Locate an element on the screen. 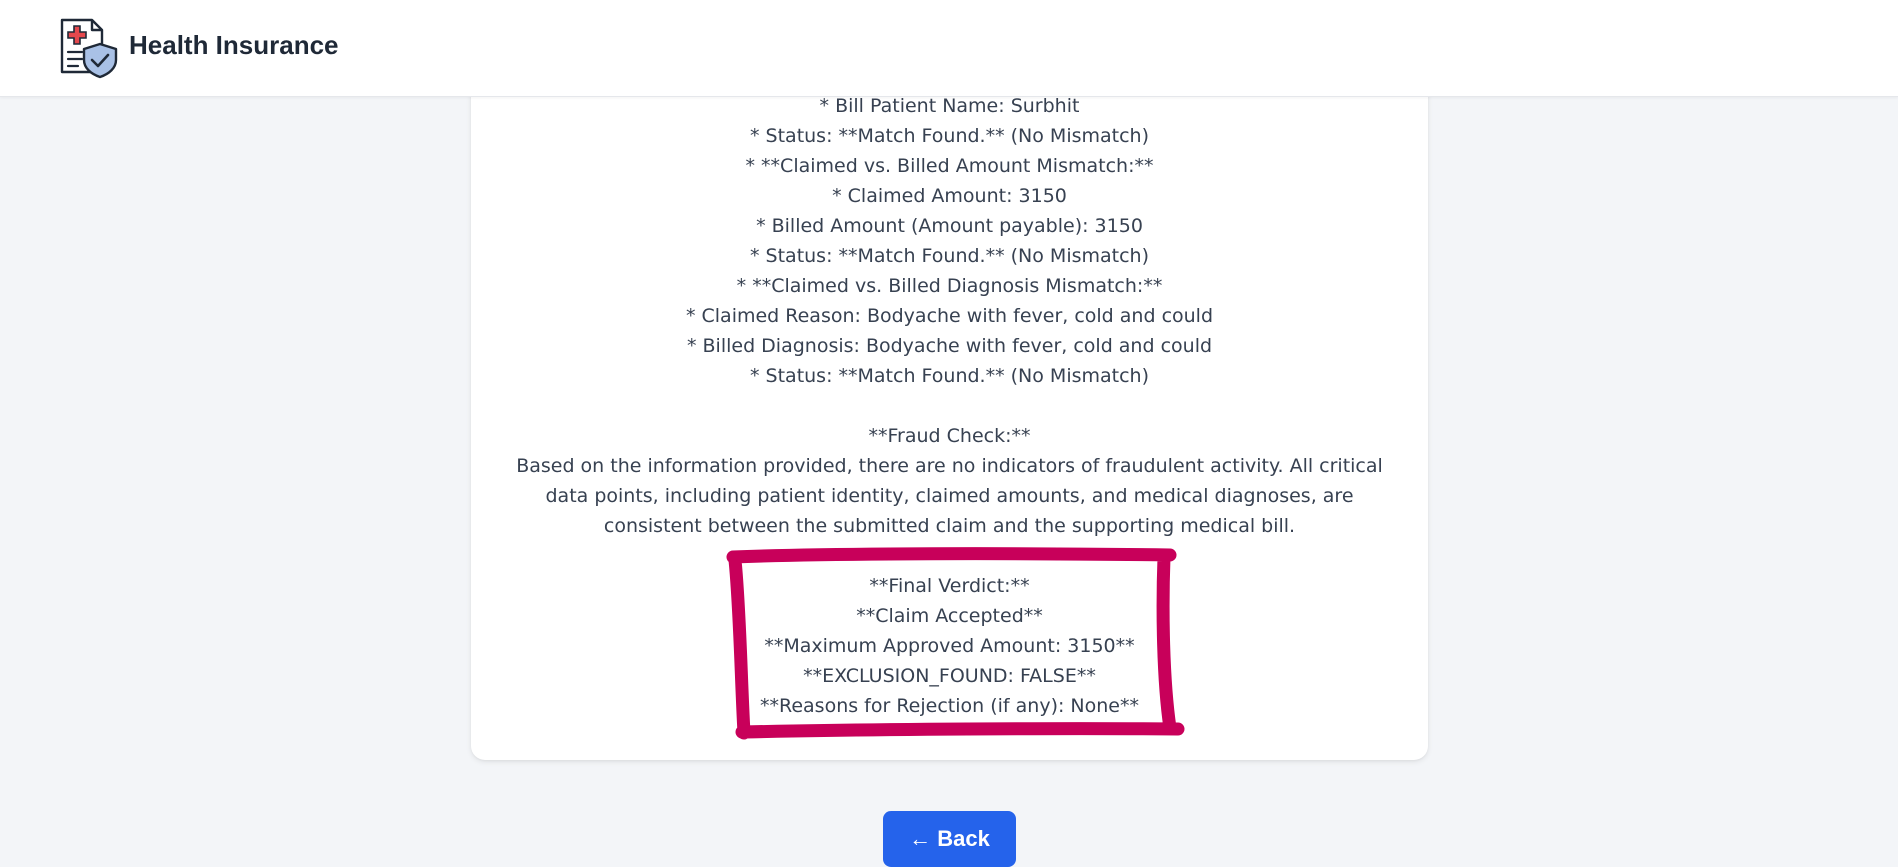 The width and height of the screenshot is (1898, 867). verdict-heading: **Final Verdict:** is located at coordinates (949, 586).